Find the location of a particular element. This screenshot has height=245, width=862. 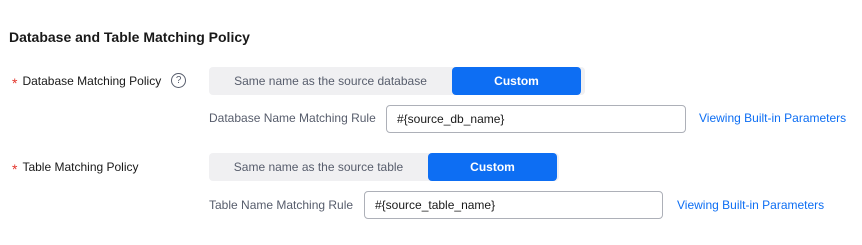

section-title: Database and Table Matching Policy is located at coordinates (129, 37).